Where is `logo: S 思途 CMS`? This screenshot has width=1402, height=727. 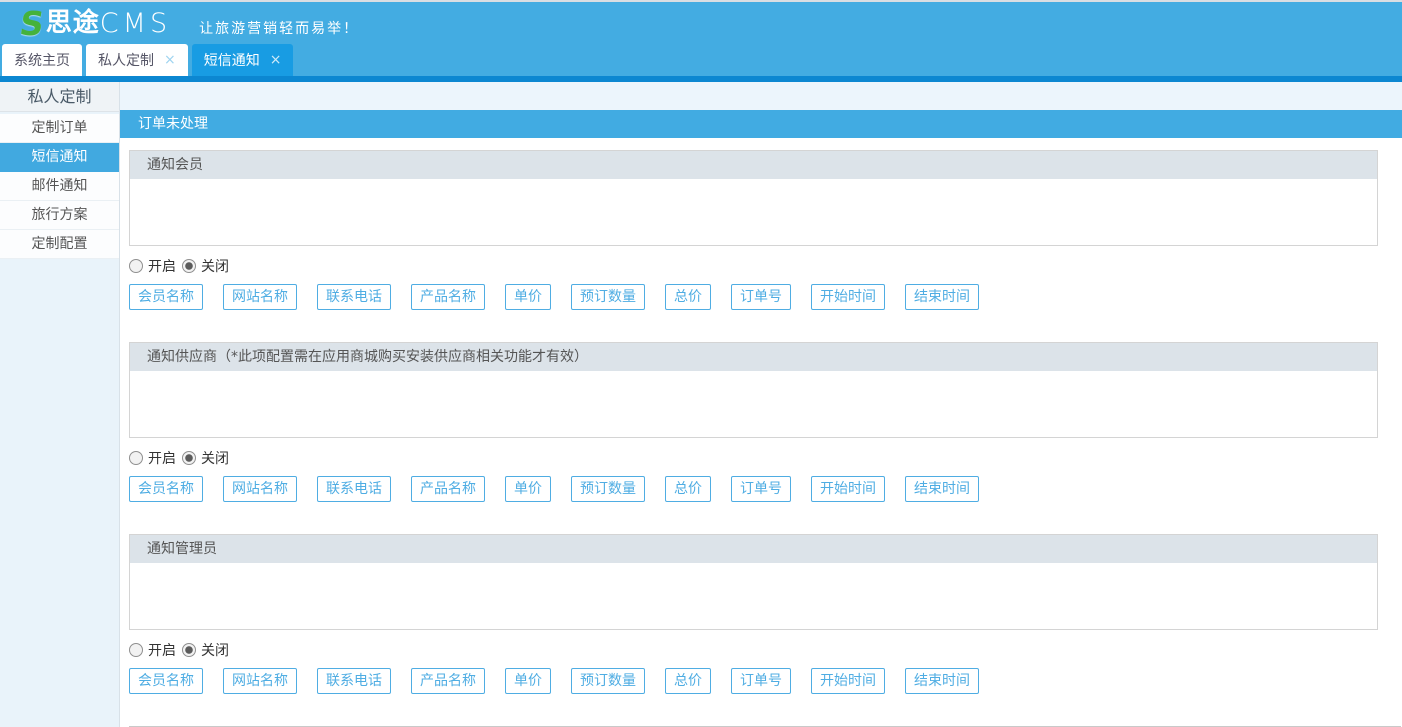 logo: S 思途 CMS is located at coordinates (94, 23).